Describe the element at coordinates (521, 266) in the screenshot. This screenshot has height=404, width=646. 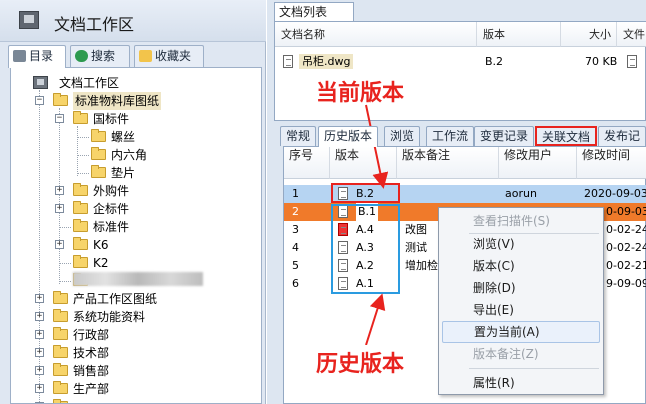
I see `menu-version: 版本(C)` at that location.